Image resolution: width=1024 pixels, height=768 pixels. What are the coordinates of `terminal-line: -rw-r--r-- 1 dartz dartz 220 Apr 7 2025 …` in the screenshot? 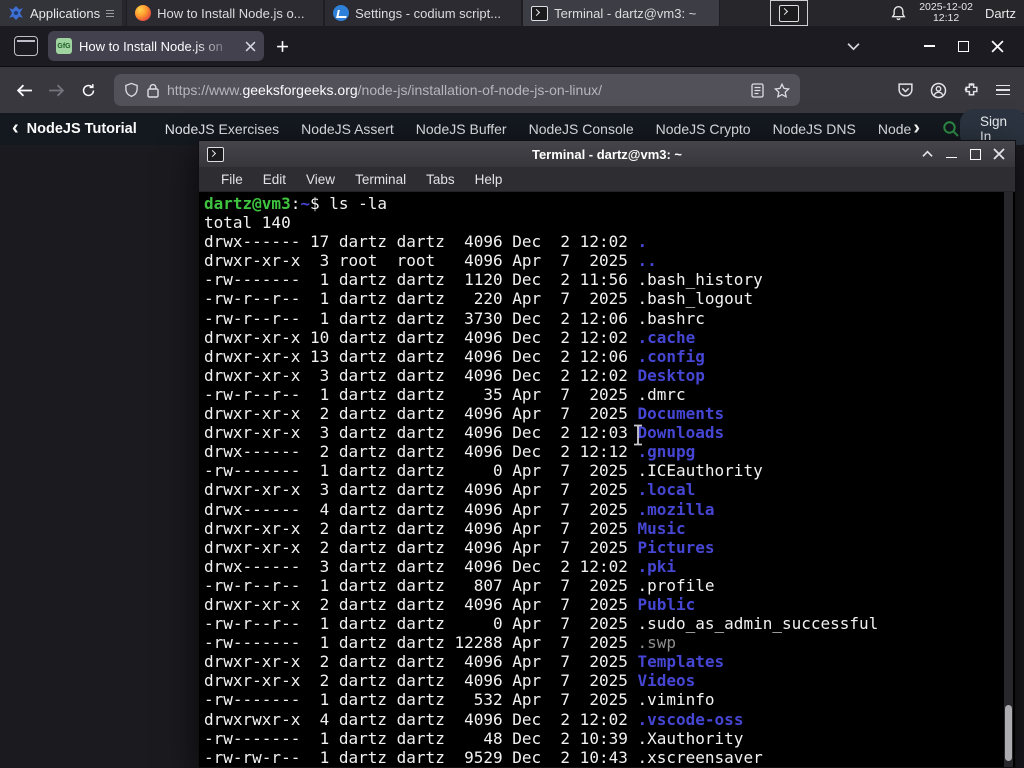 It's located at (479, 299).